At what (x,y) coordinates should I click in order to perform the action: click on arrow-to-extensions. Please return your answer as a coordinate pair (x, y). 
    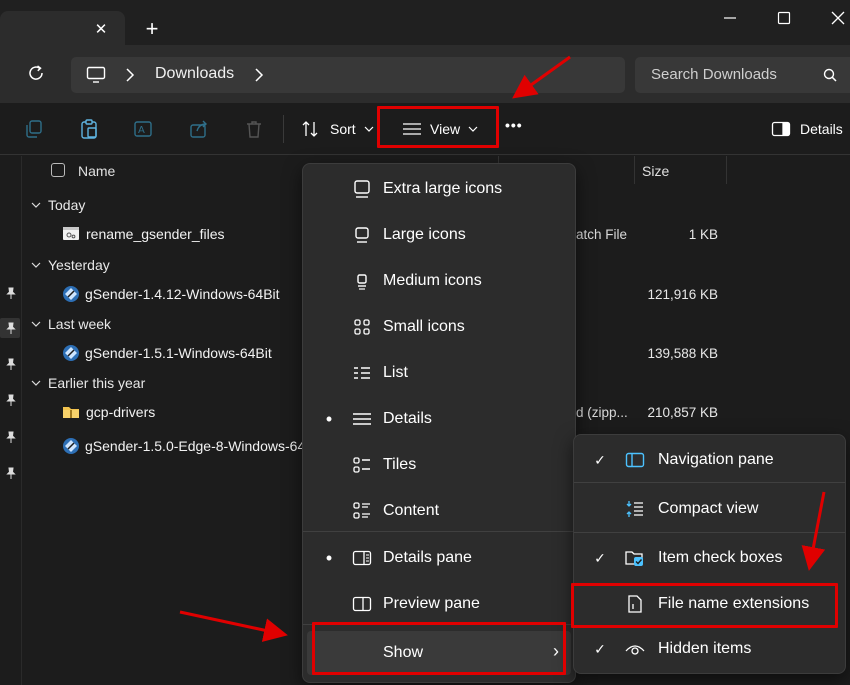
    Looking at the image, I should click on (813, 531).